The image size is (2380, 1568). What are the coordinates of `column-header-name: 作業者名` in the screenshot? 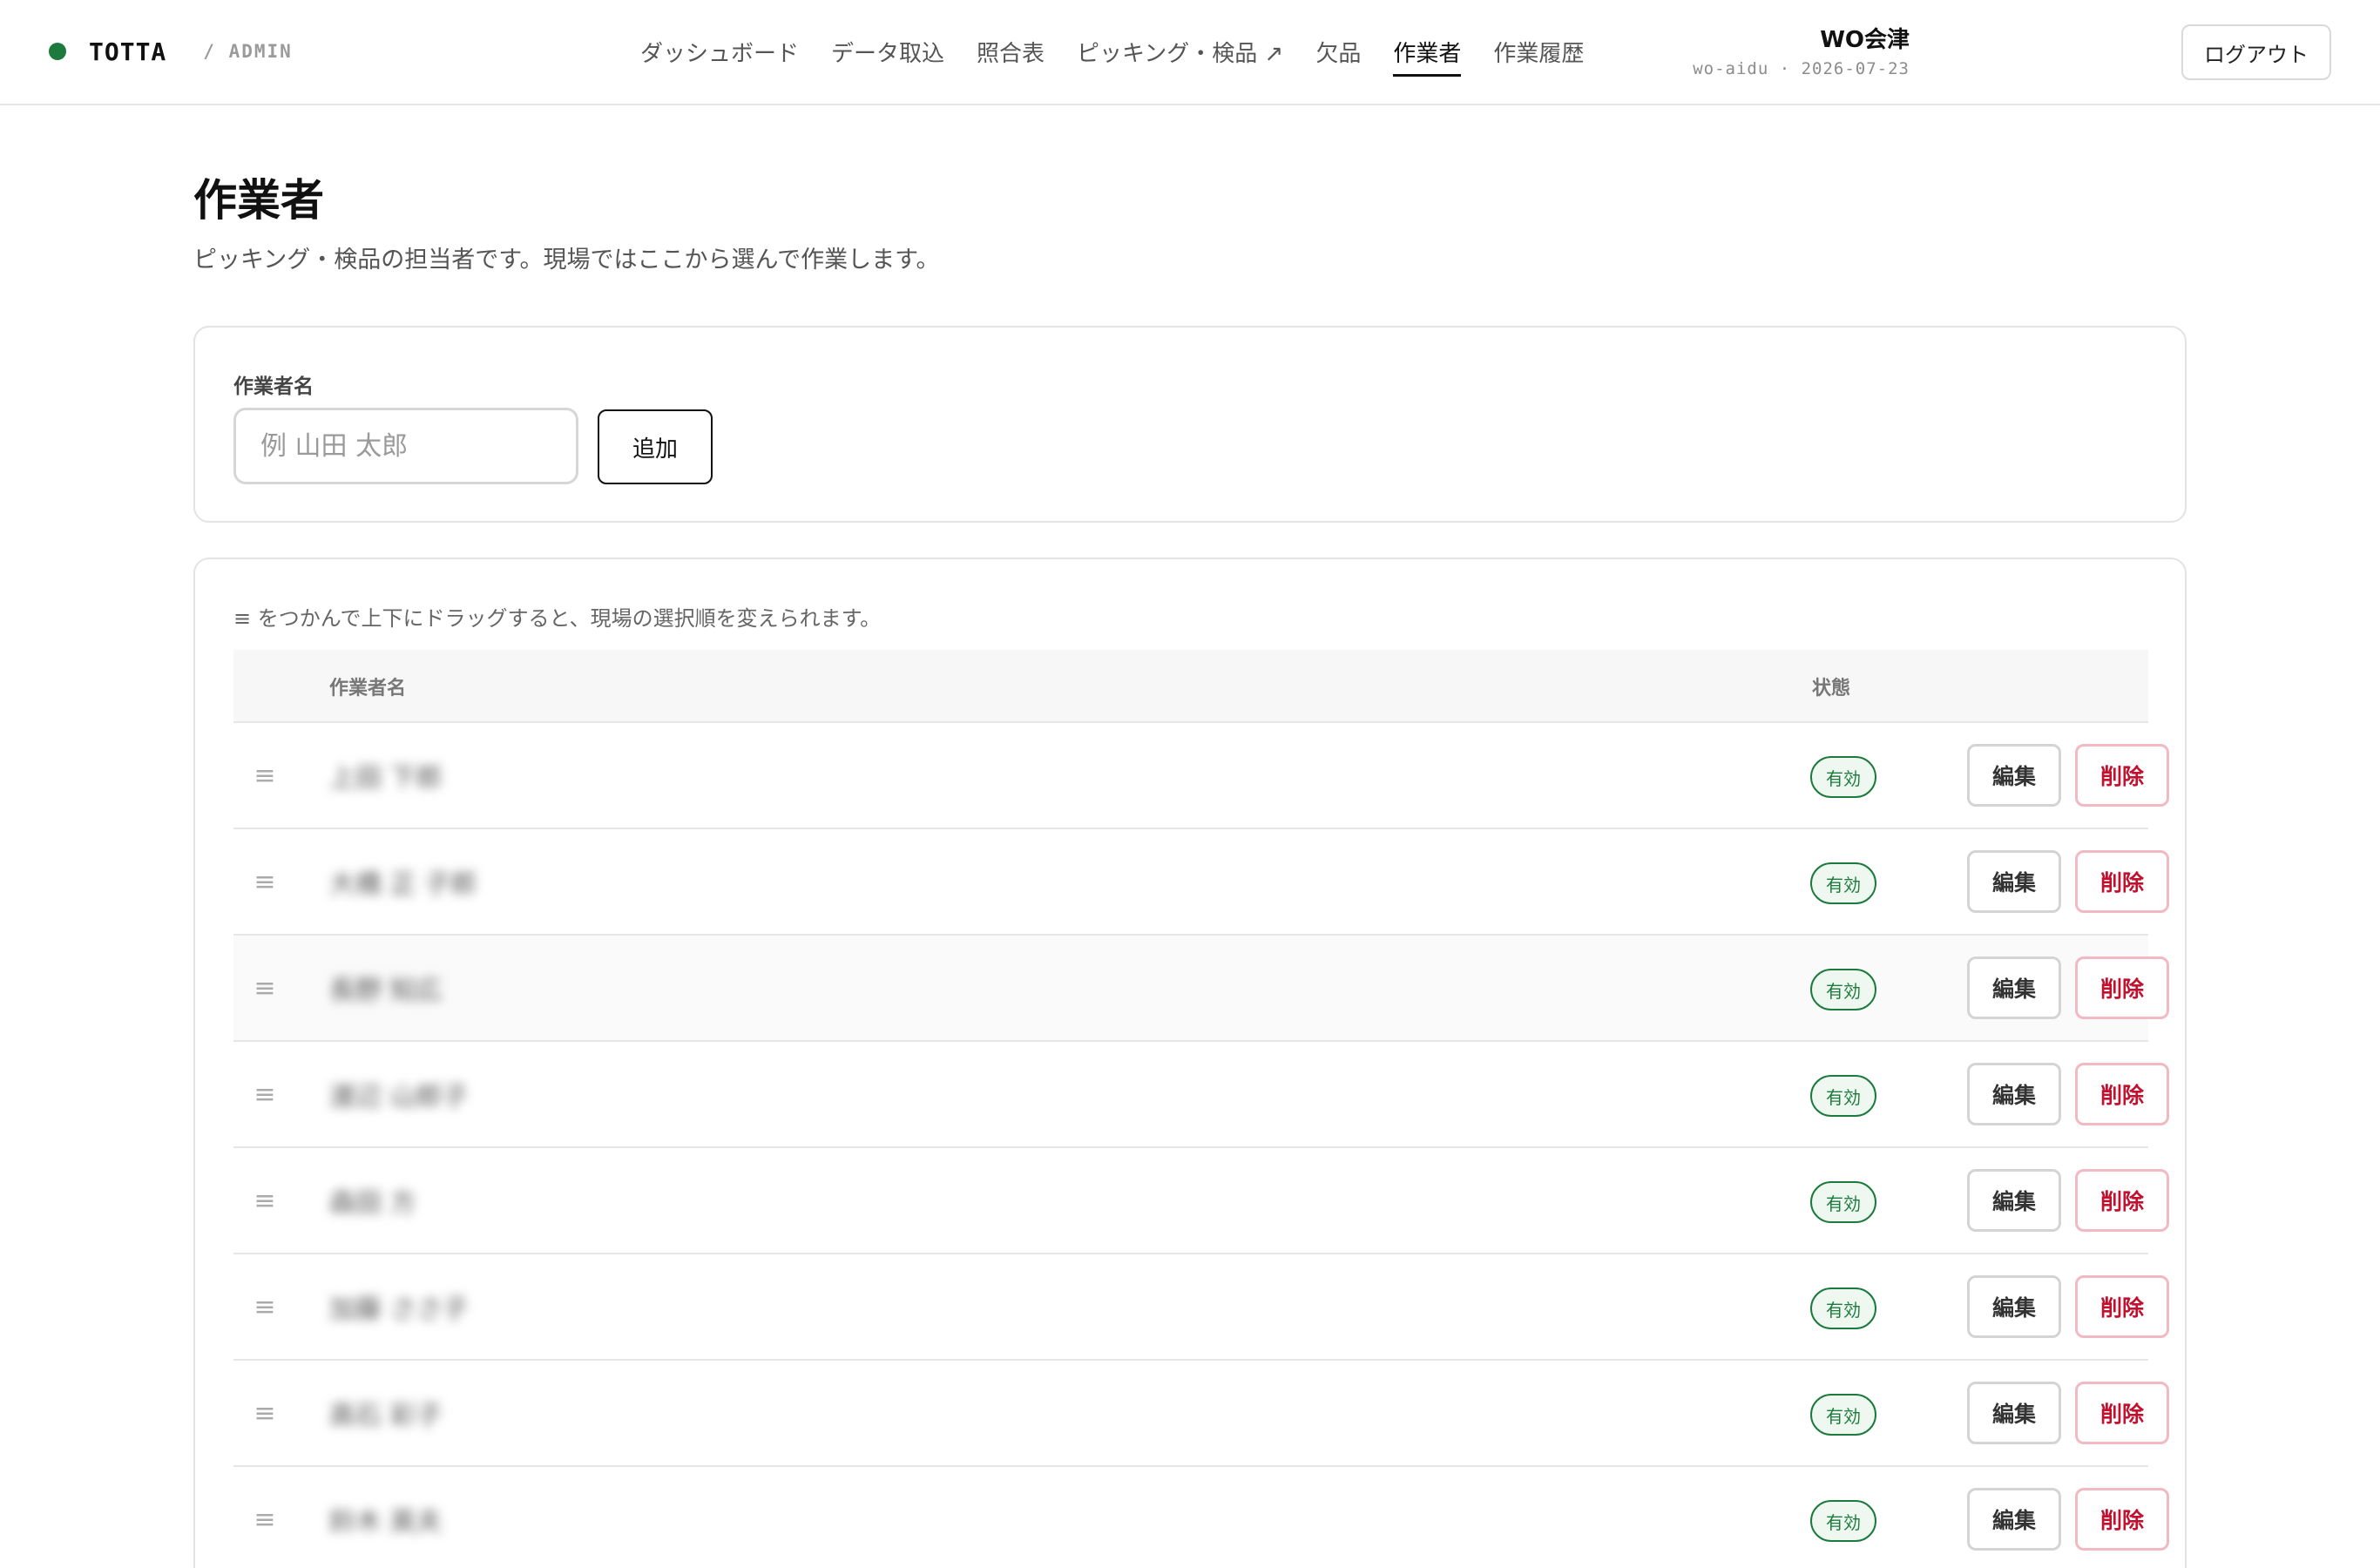 It's located at (368, 689).